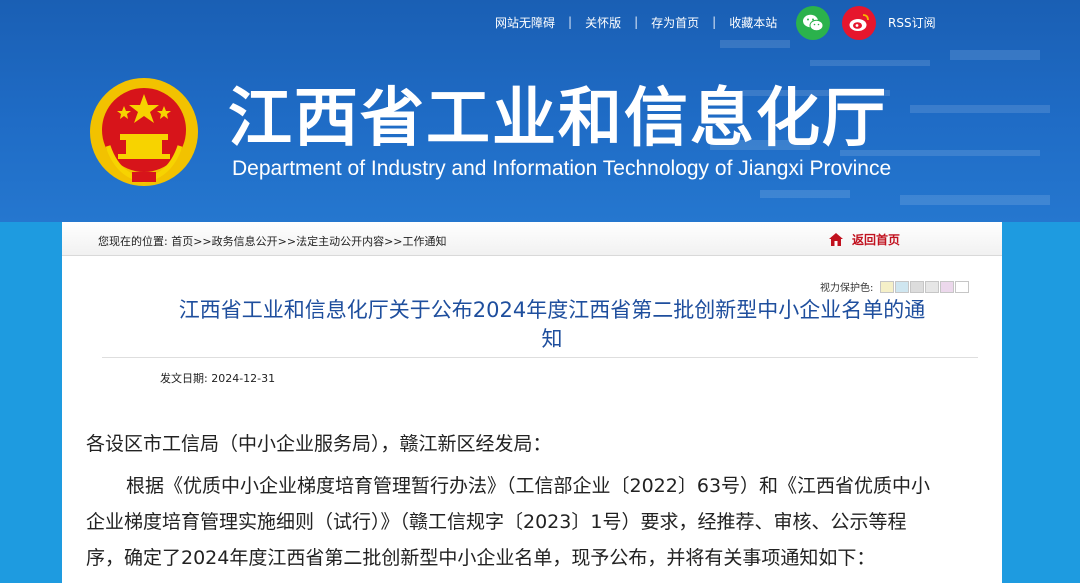  Describe the element at coordinates (245, 241) in the screenshot. I see `breadcrumb-gov-info: 政务信息公开` at that location.